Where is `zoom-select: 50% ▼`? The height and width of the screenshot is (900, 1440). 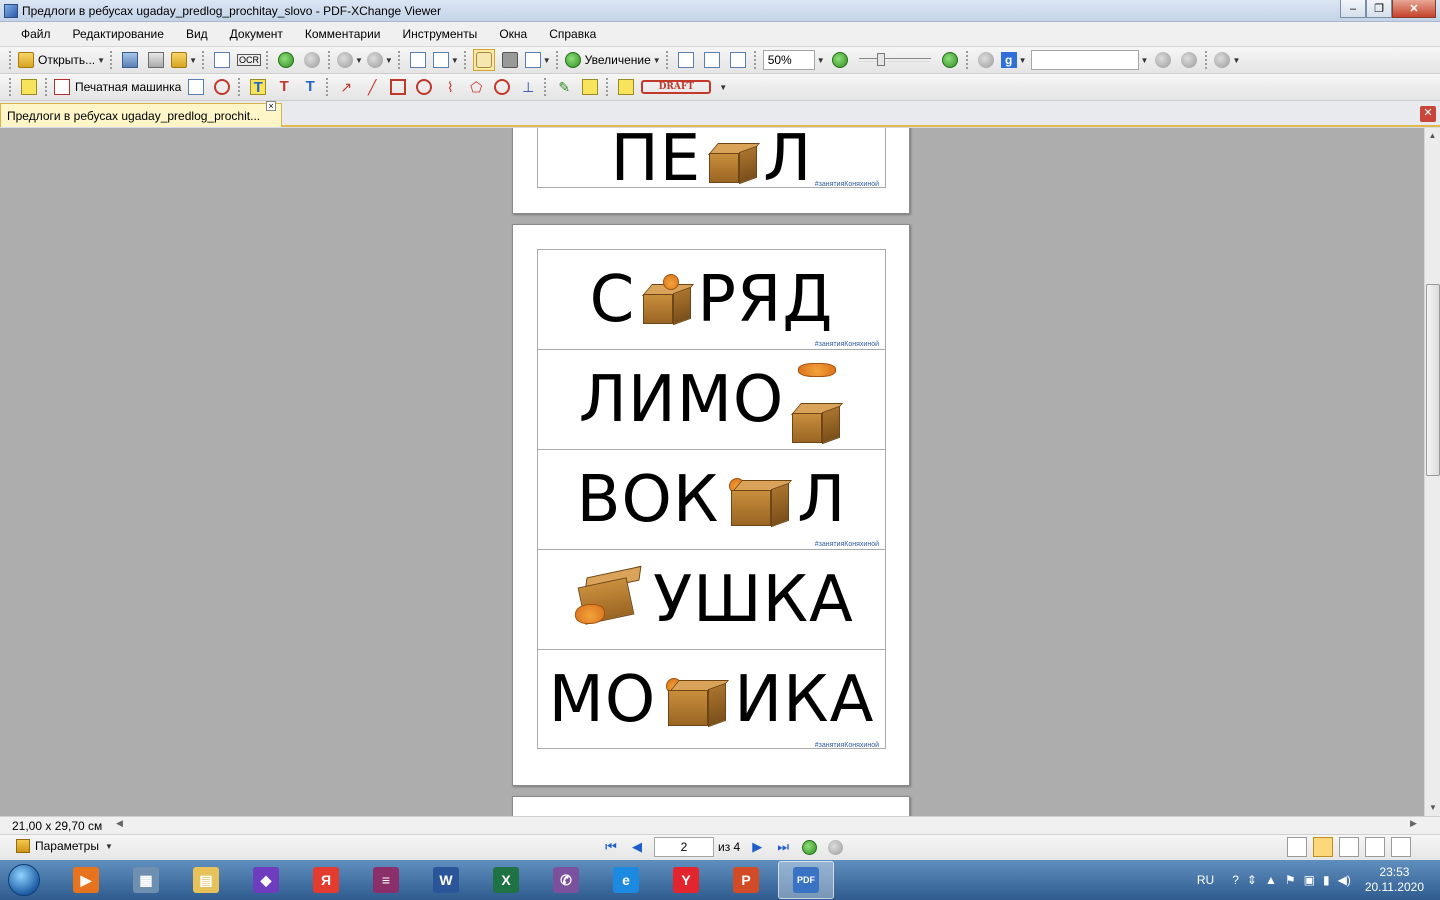
zoom-select: 50% ▼ is located at coordinates (793, 60).